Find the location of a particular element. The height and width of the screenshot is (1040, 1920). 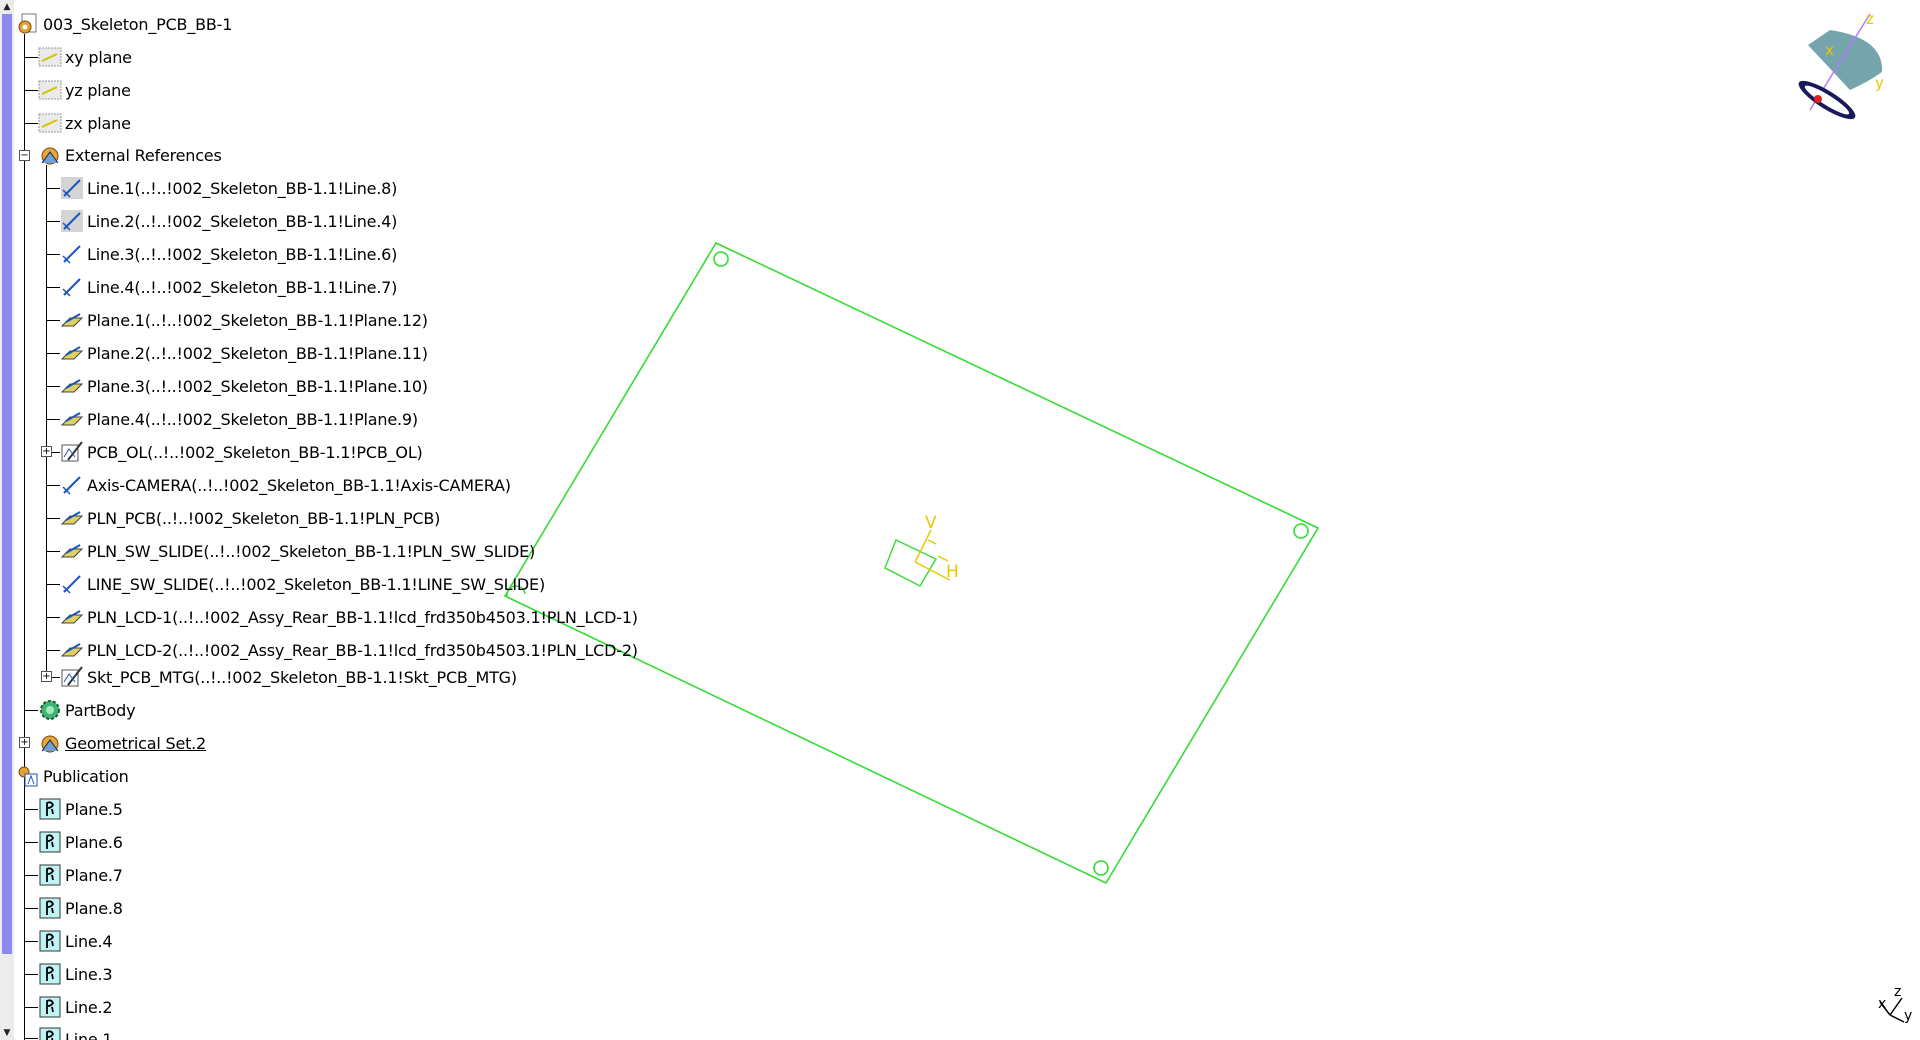

tree-label: Line.4(..!..!002_Skeleton_BB-1.1!Line.7) is located at coordinates (242, 287).